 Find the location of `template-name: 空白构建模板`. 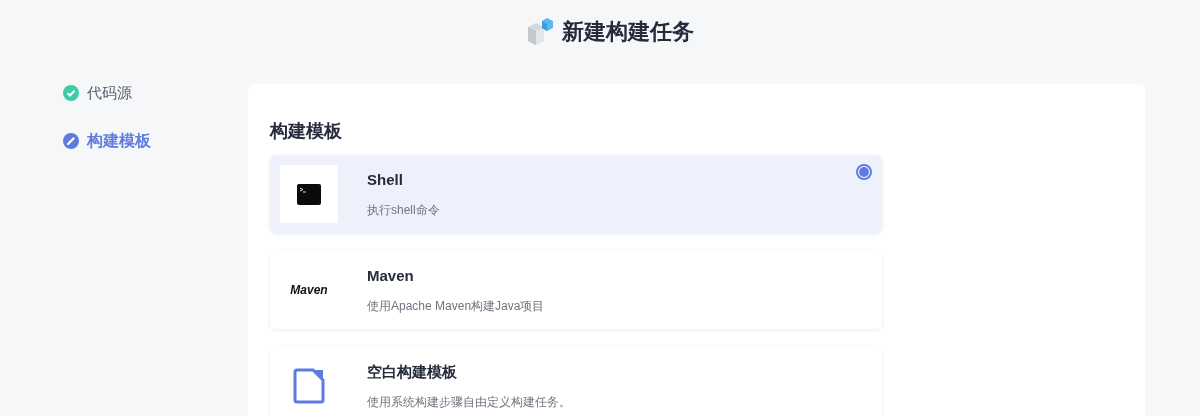

template-name: 空白构建模板 is located at coordinates (412, 371).